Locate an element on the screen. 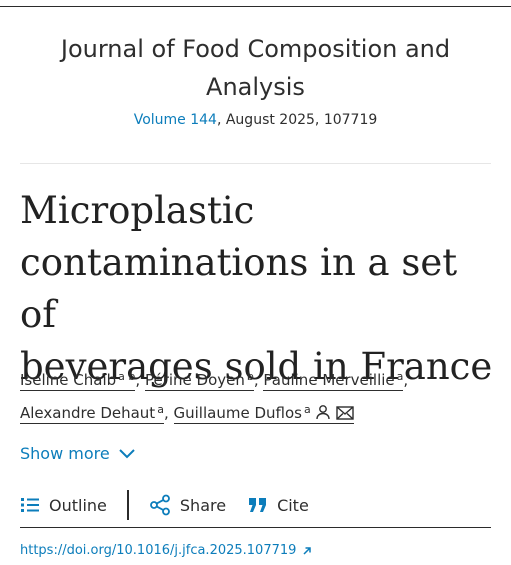 The image size is (511, 565). external-link-icon is located at coordinates (307, 551).